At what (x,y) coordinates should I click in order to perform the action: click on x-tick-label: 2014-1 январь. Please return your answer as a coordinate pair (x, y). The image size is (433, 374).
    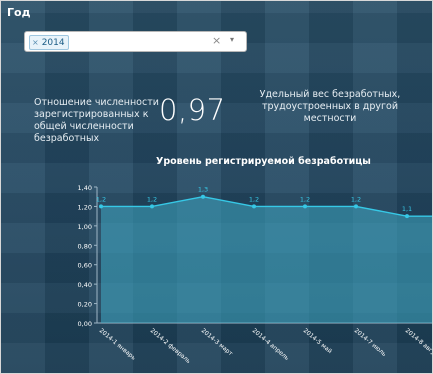
    Looking at the image, I should click on (118, 344).